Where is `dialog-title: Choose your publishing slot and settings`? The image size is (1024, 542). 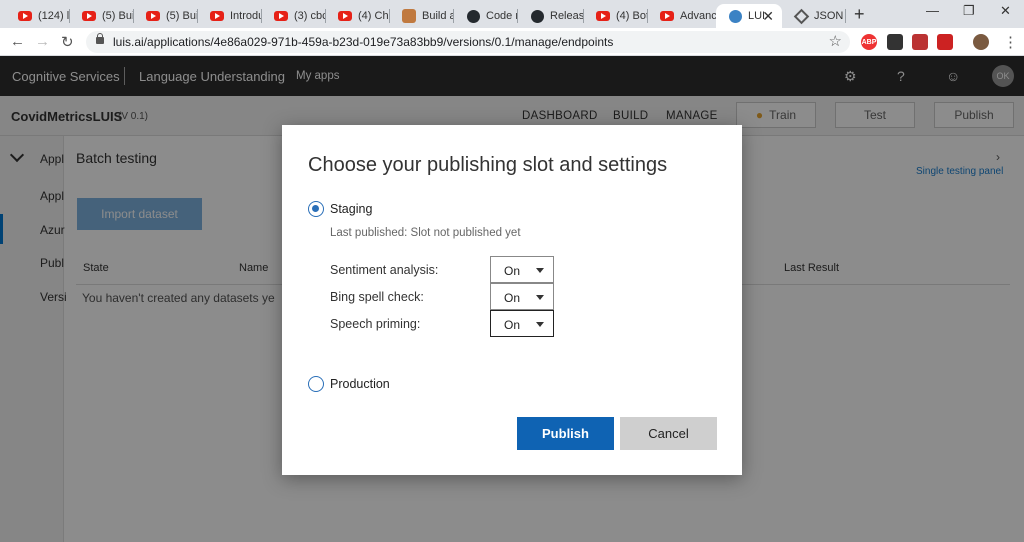
dialog-title: Choose your publishing slot and settings is located at coordinates (488, 165).